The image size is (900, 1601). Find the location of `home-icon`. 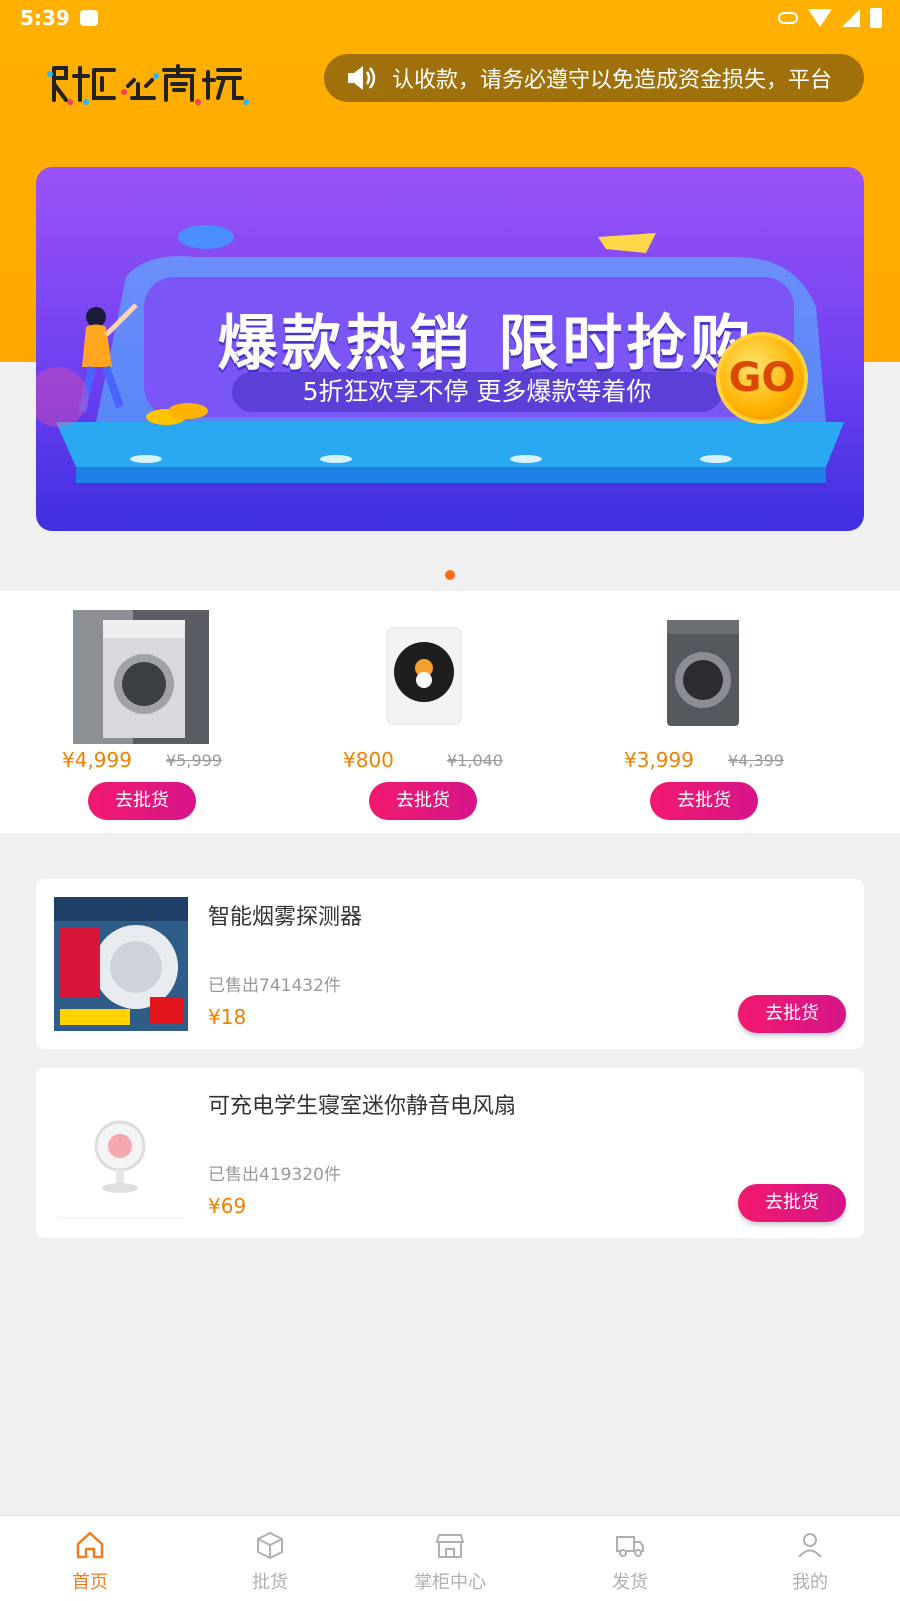

home-icon is located at coordinates (90, 1545).